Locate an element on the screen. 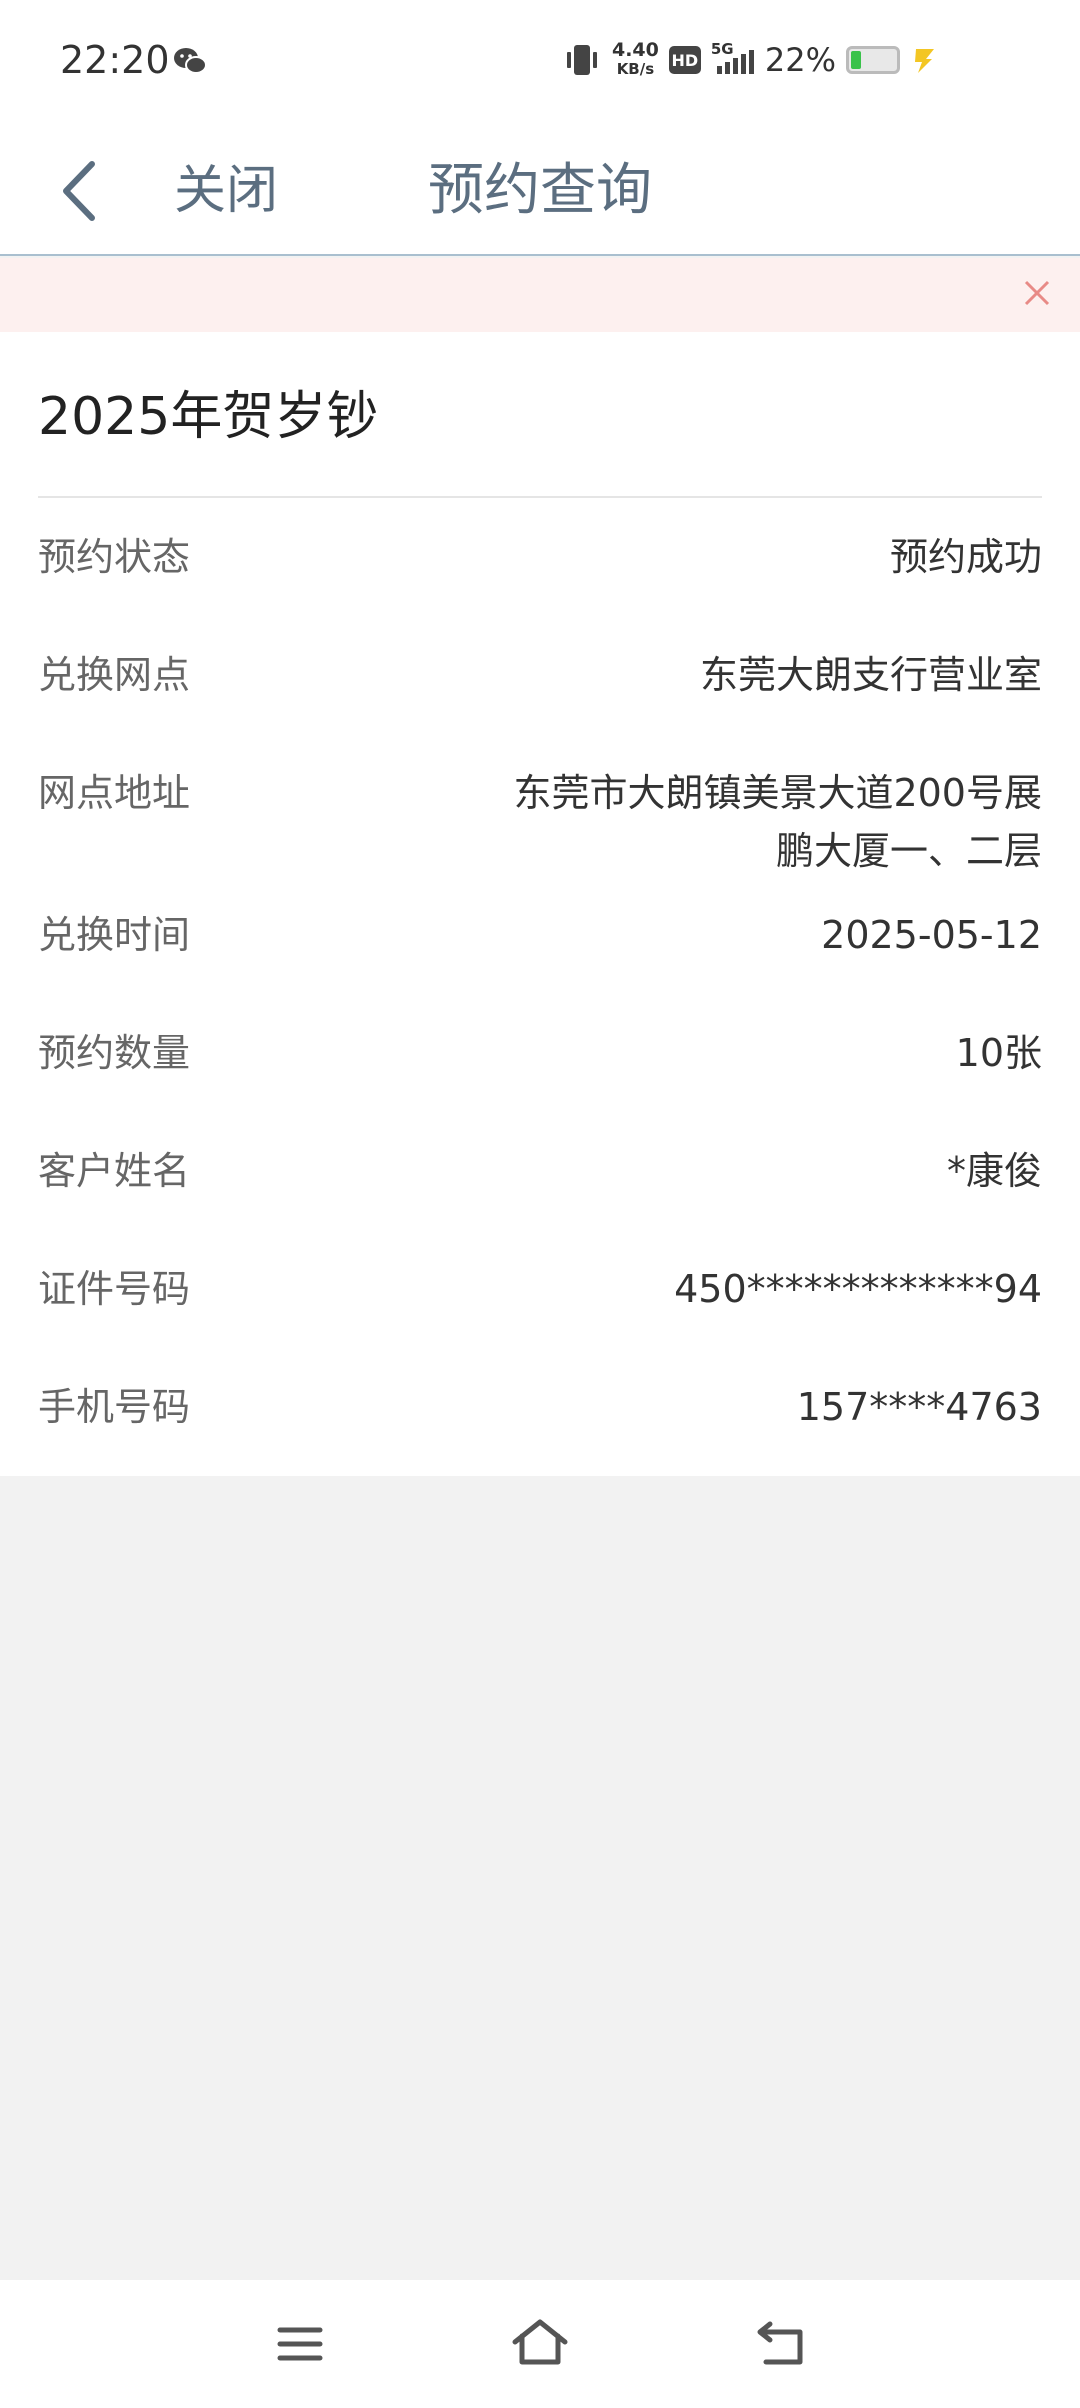 The image size is (1080, 2408). hd-badge: HD is located at coordinates (684, 60).